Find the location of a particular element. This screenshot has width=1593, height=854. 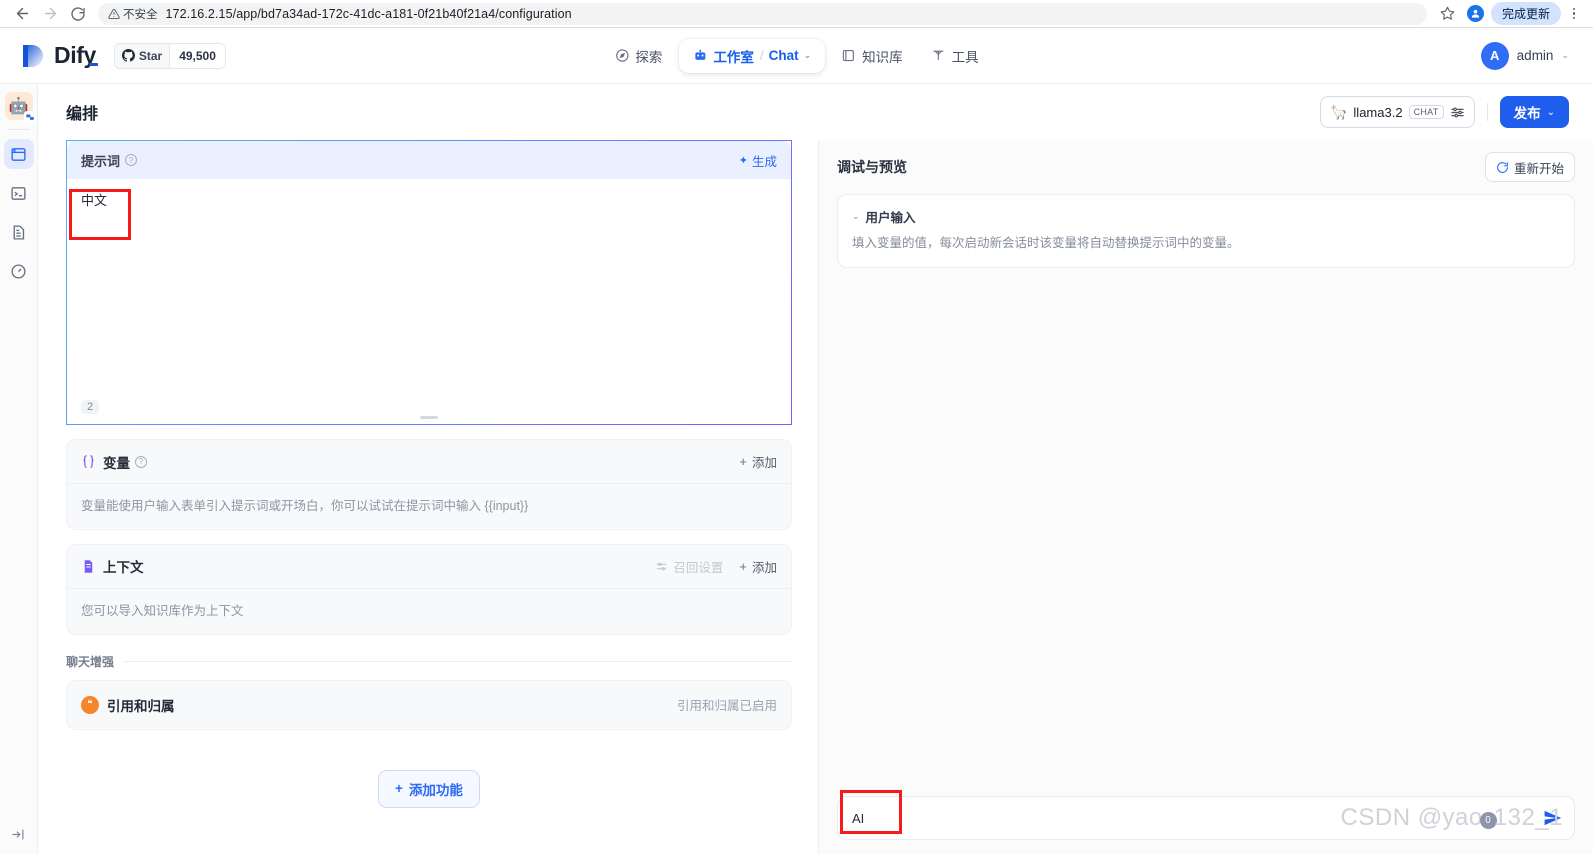

debug-header: 调试与预览 重新开始 is located at coordinates (1206, 167).